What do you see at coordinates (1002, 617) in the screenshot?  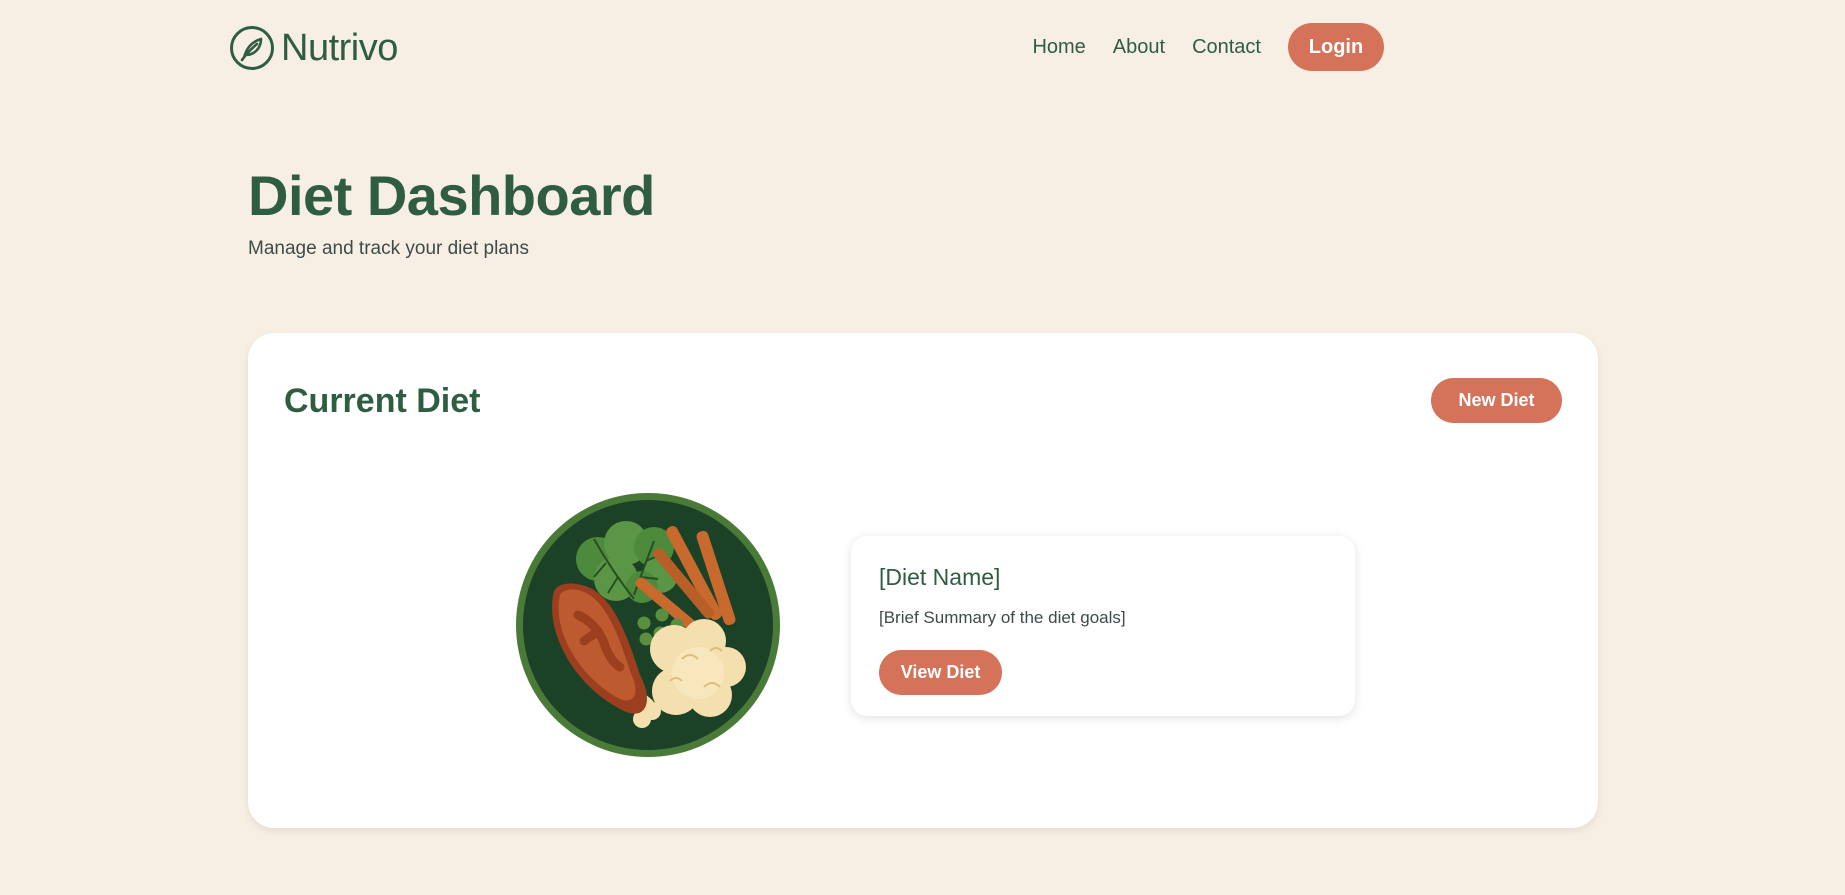 I see `diet-summary: [Brief Summary of the diet goals]` at bounding box center [1002, 617].